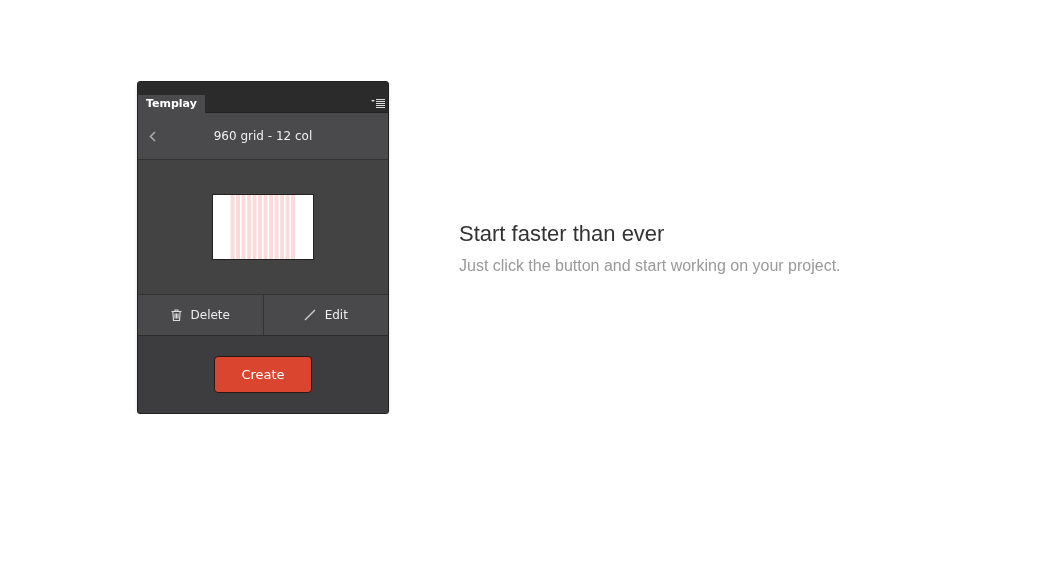 Image resolution: width=1040 pixels, height=570 pixels. I want to click on create-button: Create, so click(263, 374).